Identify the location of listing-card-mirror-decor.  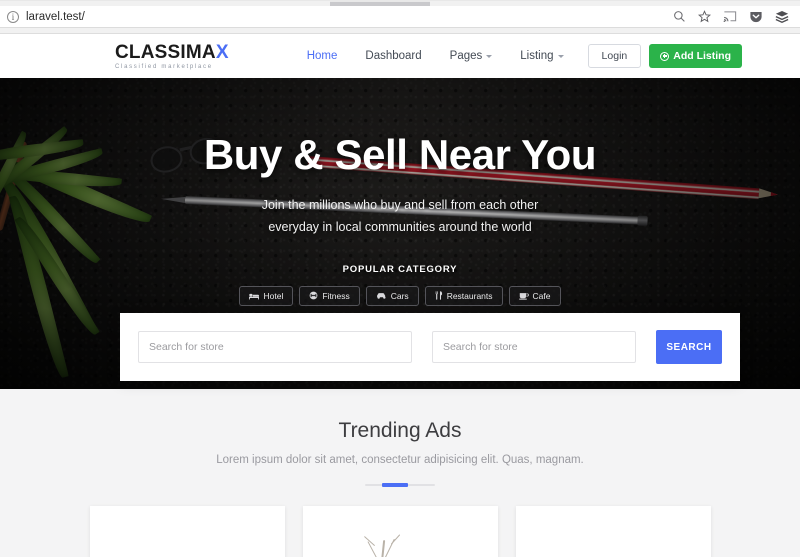
(400, 531).